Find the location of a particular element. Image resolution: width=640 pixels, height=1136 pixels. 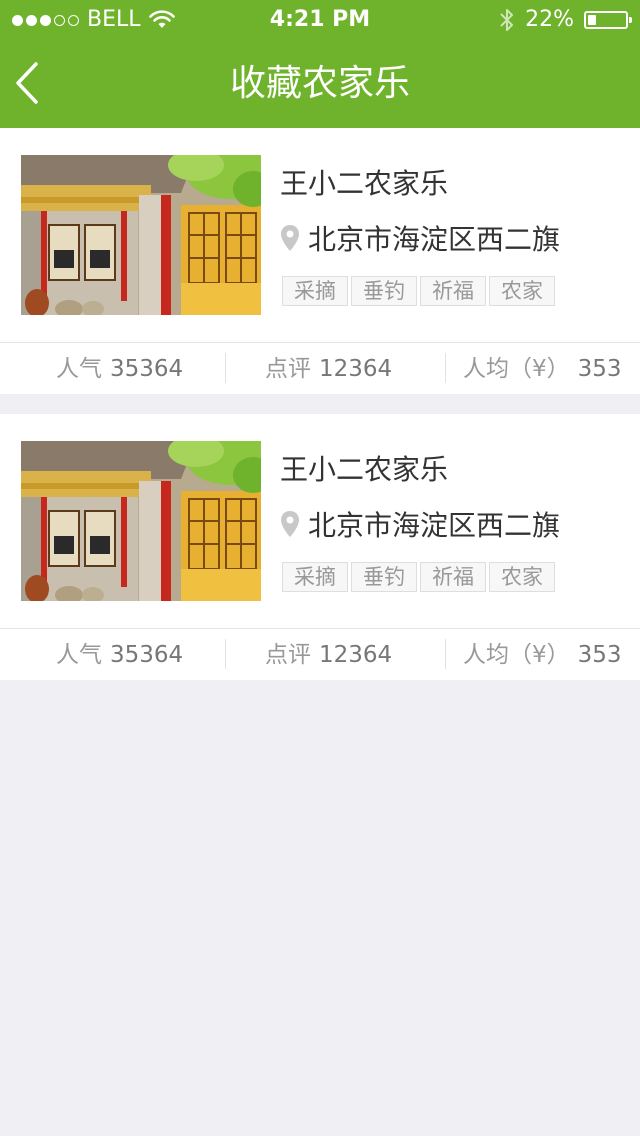

page-title: 收藏农家乐 is located at coordinates (319, 83).